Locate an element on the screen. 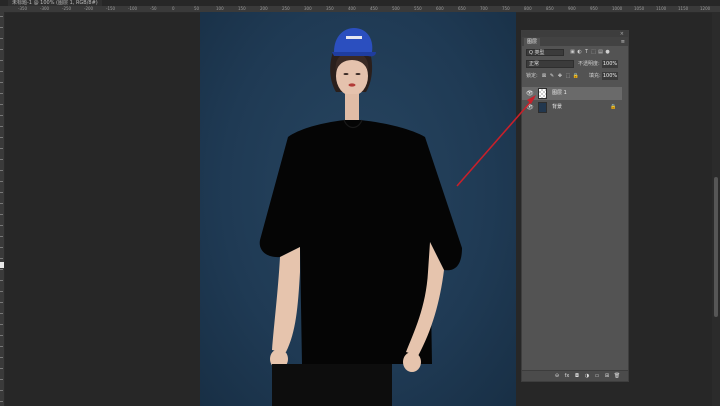 The image size is (720, 406). lock-transparent-icon: ⊠ is located at coordinates (544, 76).